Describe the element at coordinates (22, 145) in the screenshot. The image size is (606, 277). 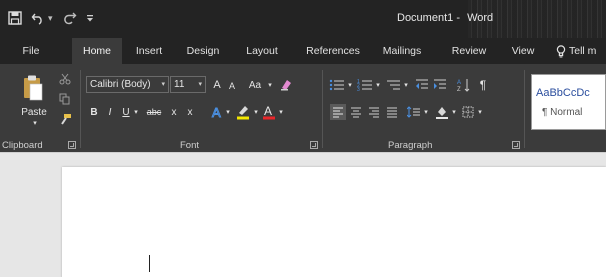
I see `clipboard-group-label: Clipboard` at that location.